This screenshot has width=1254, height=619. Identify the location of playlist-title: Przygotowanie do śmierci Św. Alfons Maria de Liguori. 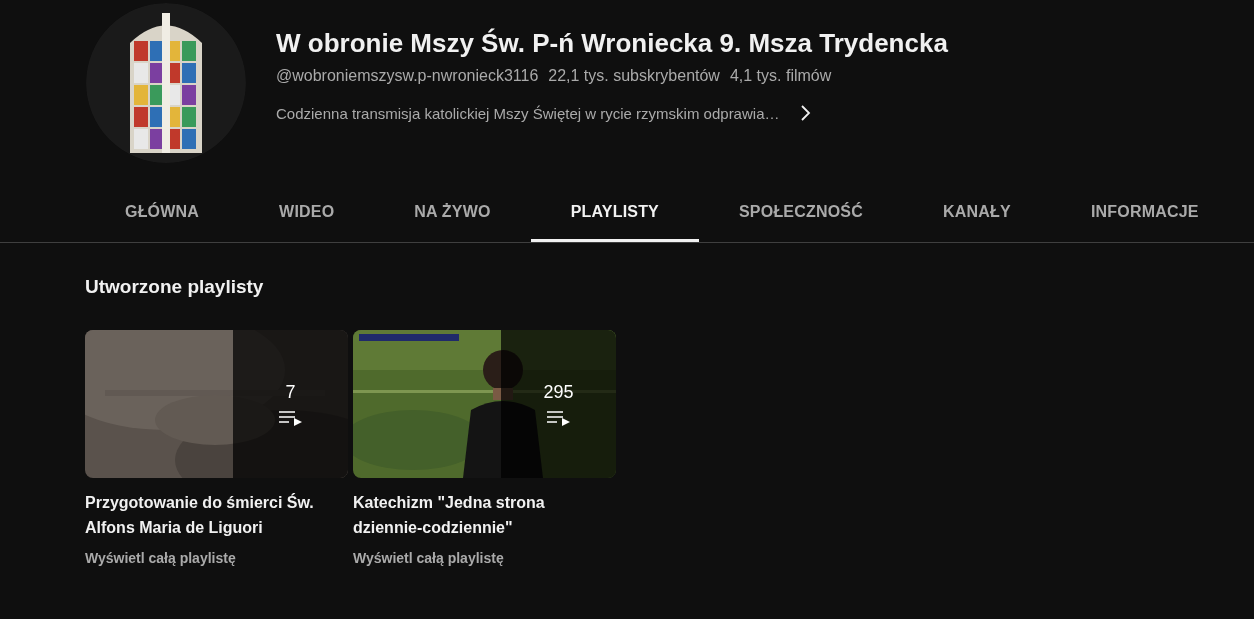
(216, 515).